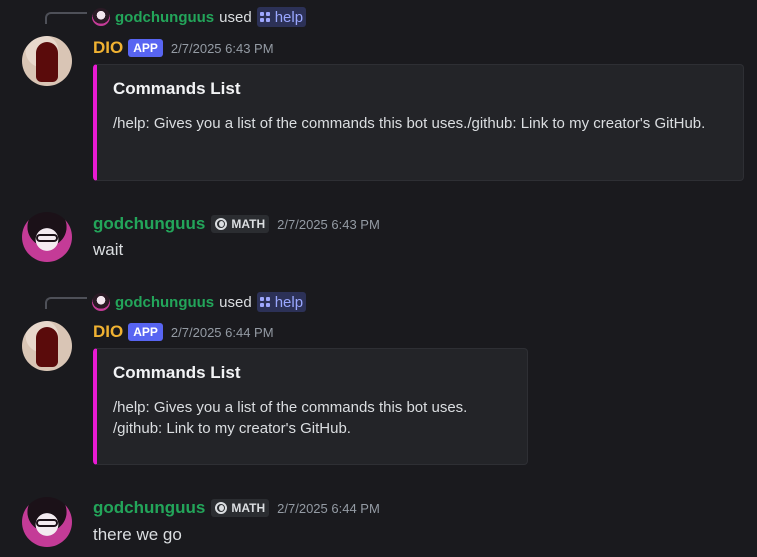 The height and width of the screenshot is (557, 757). I want to click on message-header: godchunguus MATH 2/7/2025 6:43 PM, so click(236, 224).